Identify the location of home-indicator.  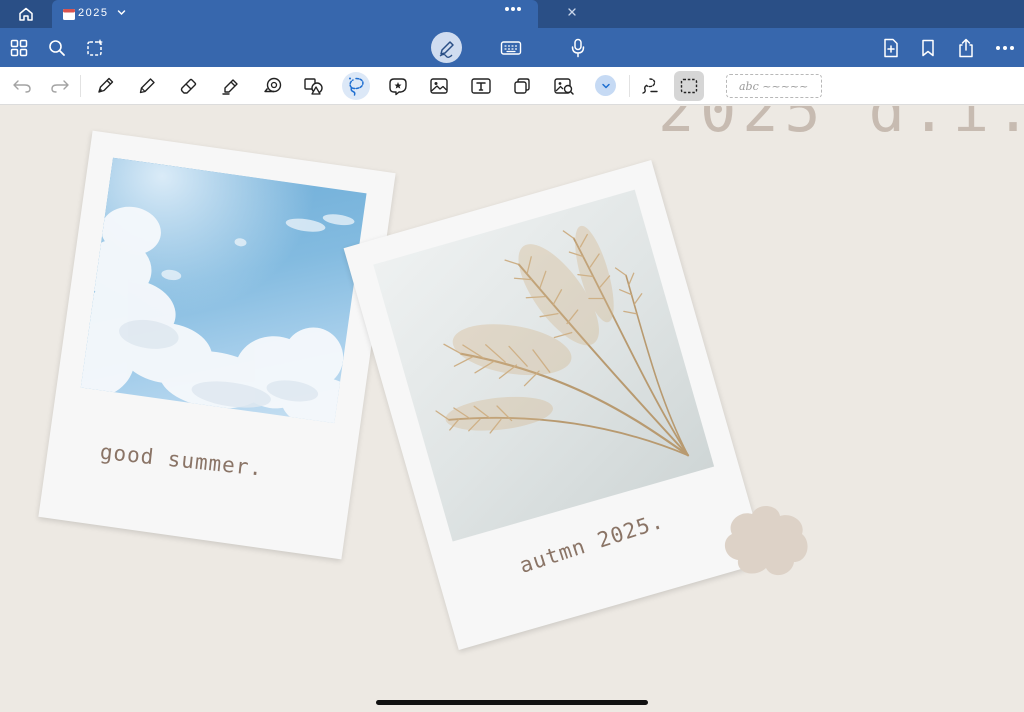
(512, 702).